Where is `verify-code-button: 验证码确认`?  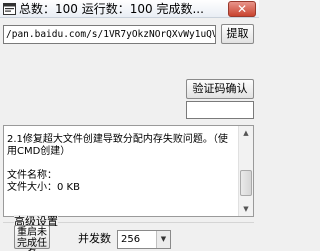 verify-code-button: 验证码确认 is located at coordinates (220, 89).